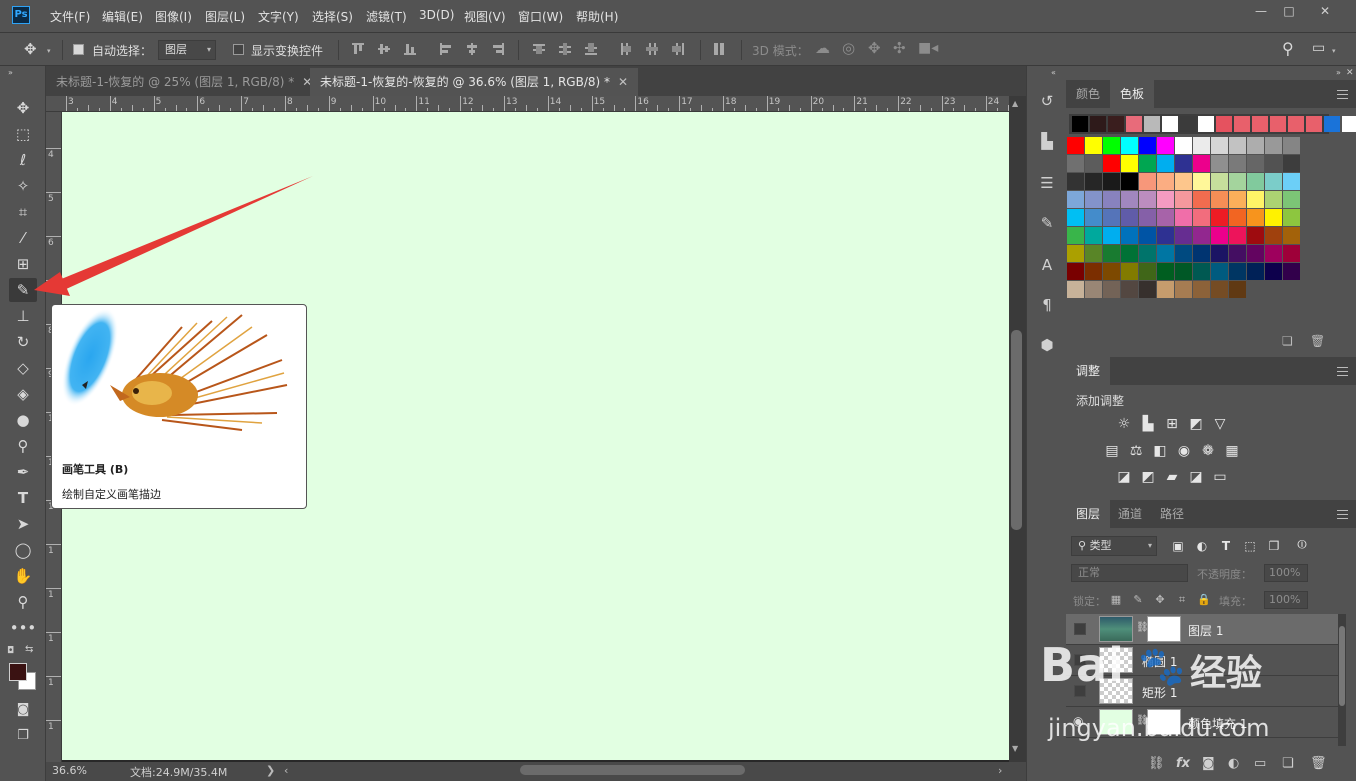  Describe the element at coordinates (1015, 103) in the screenshot. I see `scroll-up-icon: ▲` at that location.